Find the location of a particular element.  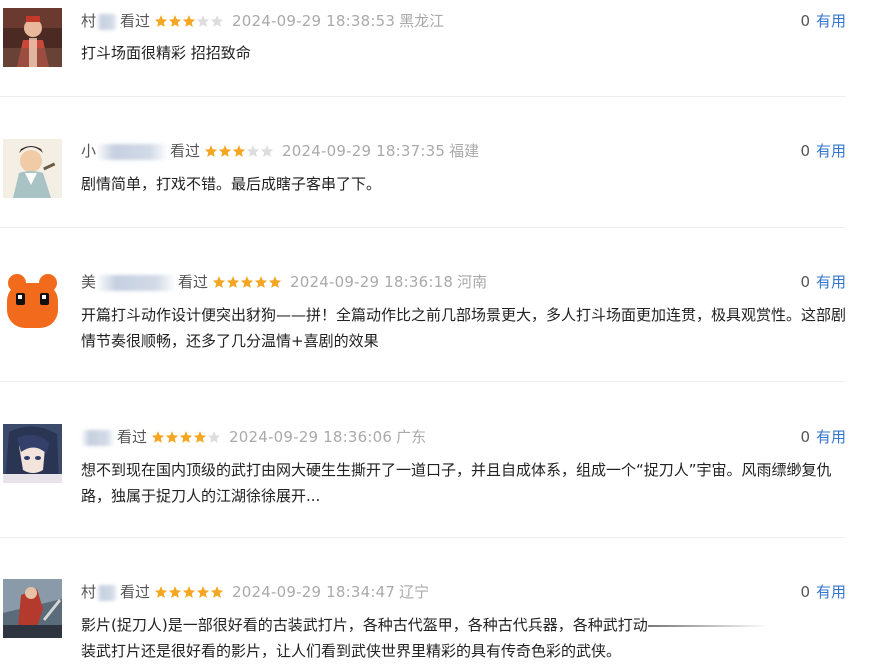

review-time: 2024-09-29 18:36:06 is located at coordinates (311, 437).